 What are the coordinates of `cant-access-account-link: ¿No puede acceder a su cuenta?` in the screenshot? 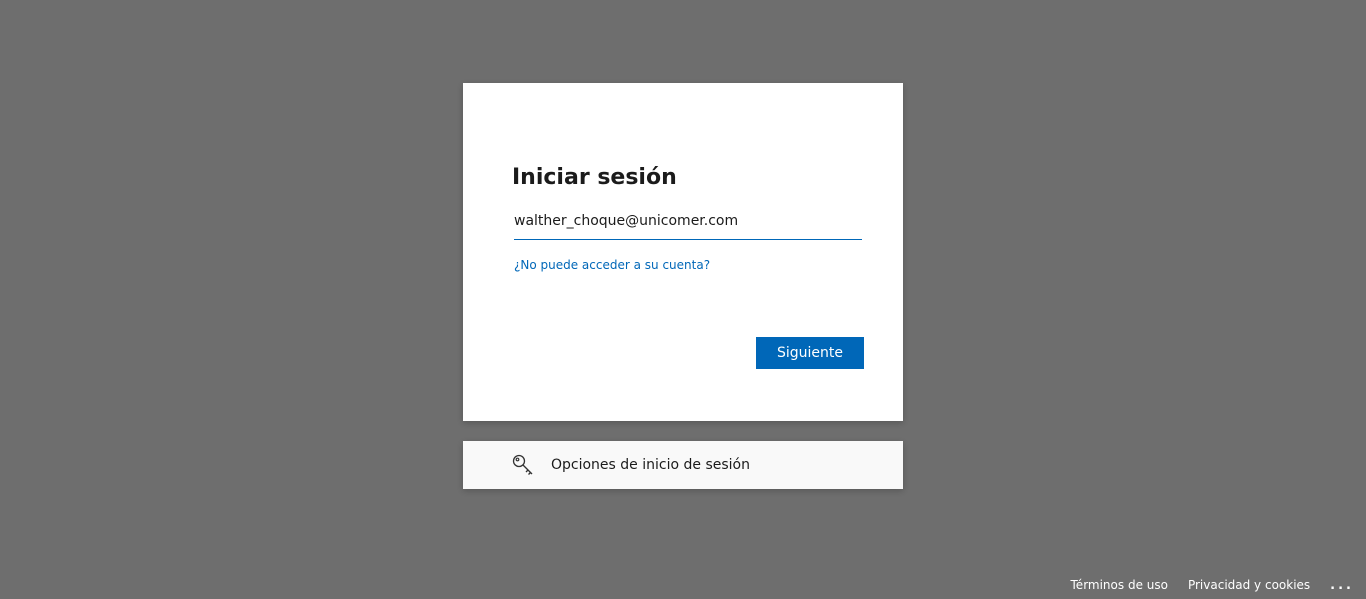 It's located at (612, 265).